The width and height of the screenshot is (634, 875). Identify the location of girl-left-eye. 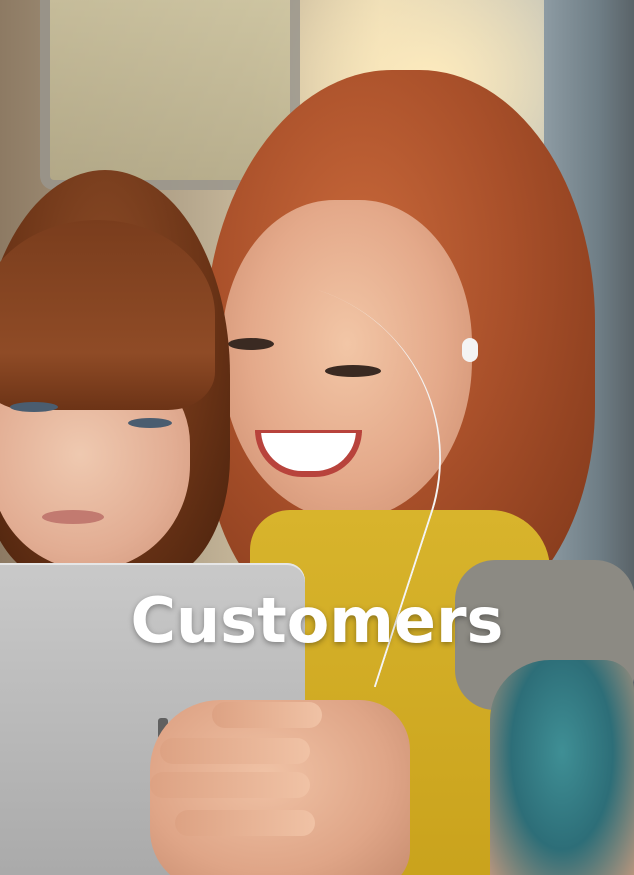
(34, 407).